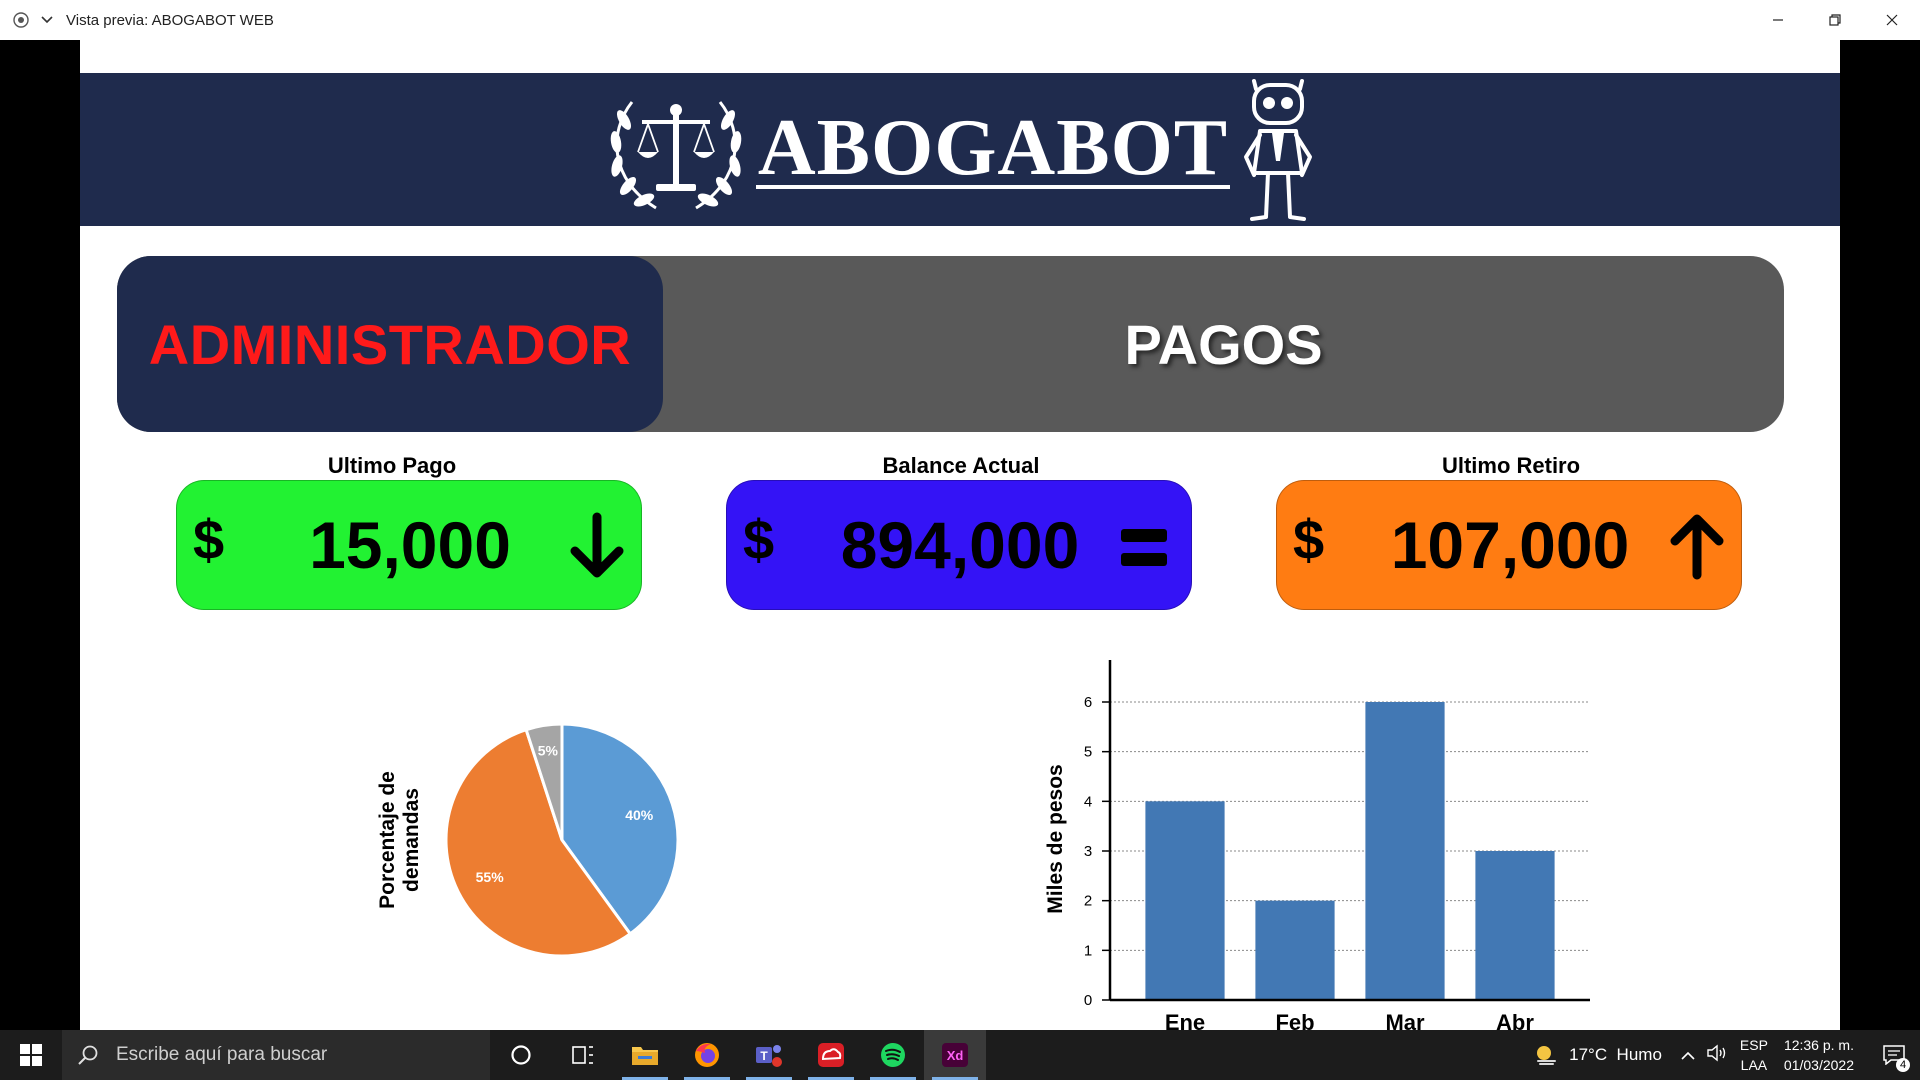 This screenshot has width=1920, height=1080. I want to click on restore-button, so click(1834, 20).